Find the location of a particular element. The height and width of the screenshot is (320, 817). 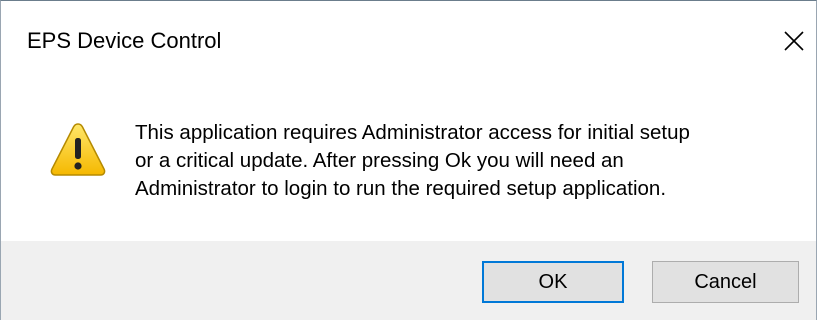

warning-icon is located at coordinates (78, 149).